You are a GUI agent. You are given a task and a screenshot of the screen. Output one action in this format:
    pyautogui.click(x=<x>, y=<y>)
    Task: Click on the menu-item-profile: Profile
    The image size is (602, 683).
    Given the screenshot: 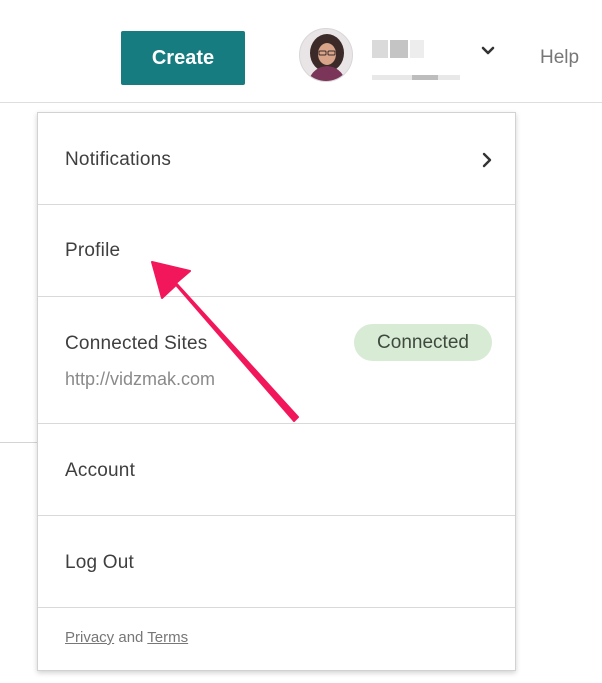 What is the action you would take?
    pyautogui.click(x=276, y=251)
    